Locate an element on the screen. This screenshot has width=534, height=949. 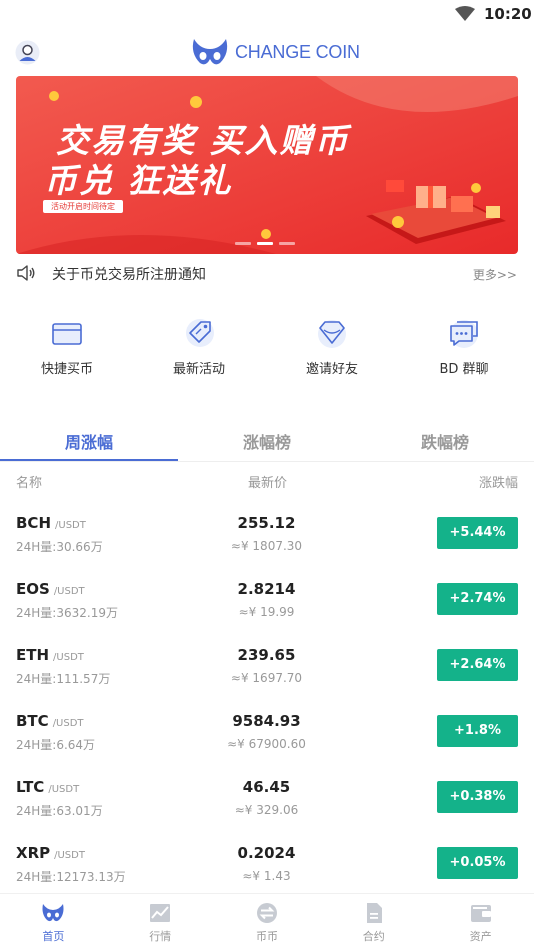
tabbar-label: 首页 is located at coordinates (53, 936).